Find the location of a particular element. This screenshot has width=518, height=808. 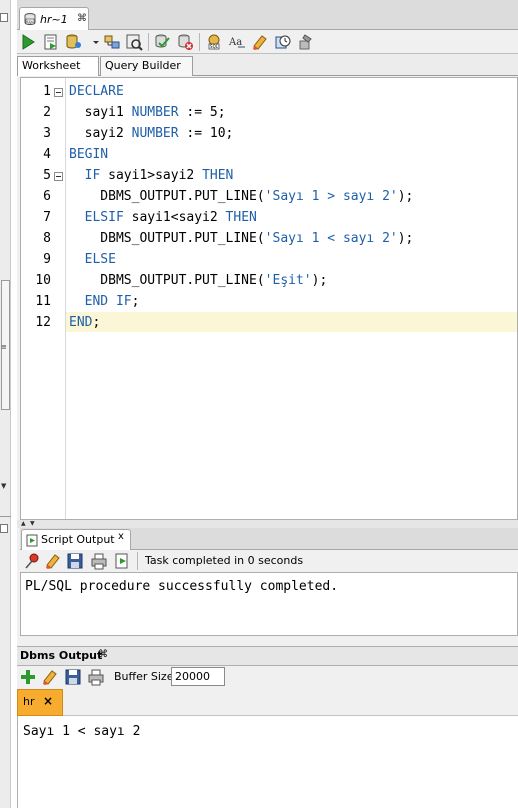

keyword-token: DECLARE is located at coordinates (96, 91).